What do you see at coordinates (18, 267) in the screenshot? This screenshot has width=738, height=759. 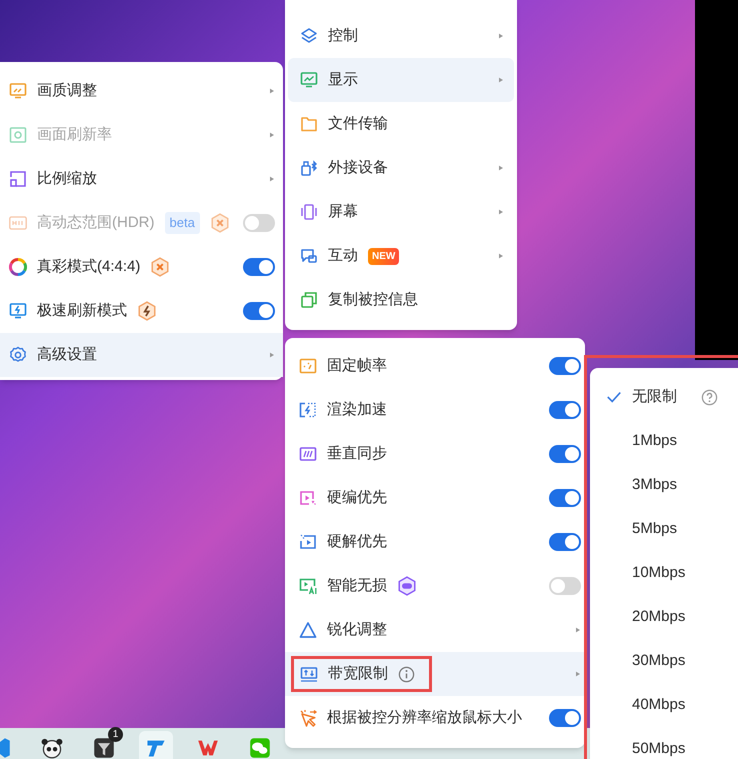 I see `color-ring-icon` at bounding box center [18, 267].